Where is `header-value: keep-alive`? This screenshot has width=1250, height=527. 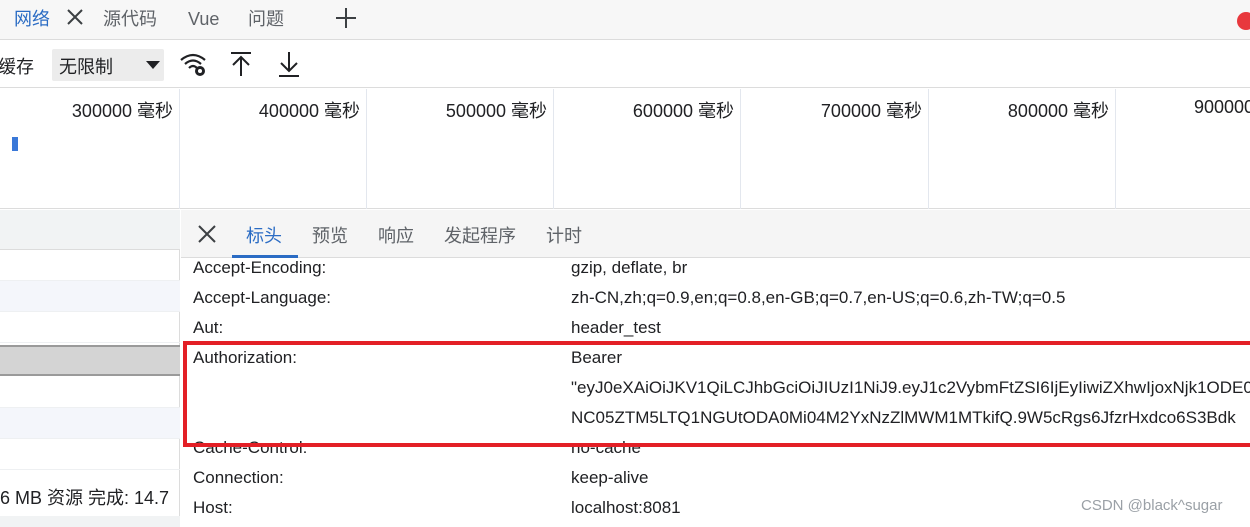
header-value: keep-alive is located at coordinates (610, 477).